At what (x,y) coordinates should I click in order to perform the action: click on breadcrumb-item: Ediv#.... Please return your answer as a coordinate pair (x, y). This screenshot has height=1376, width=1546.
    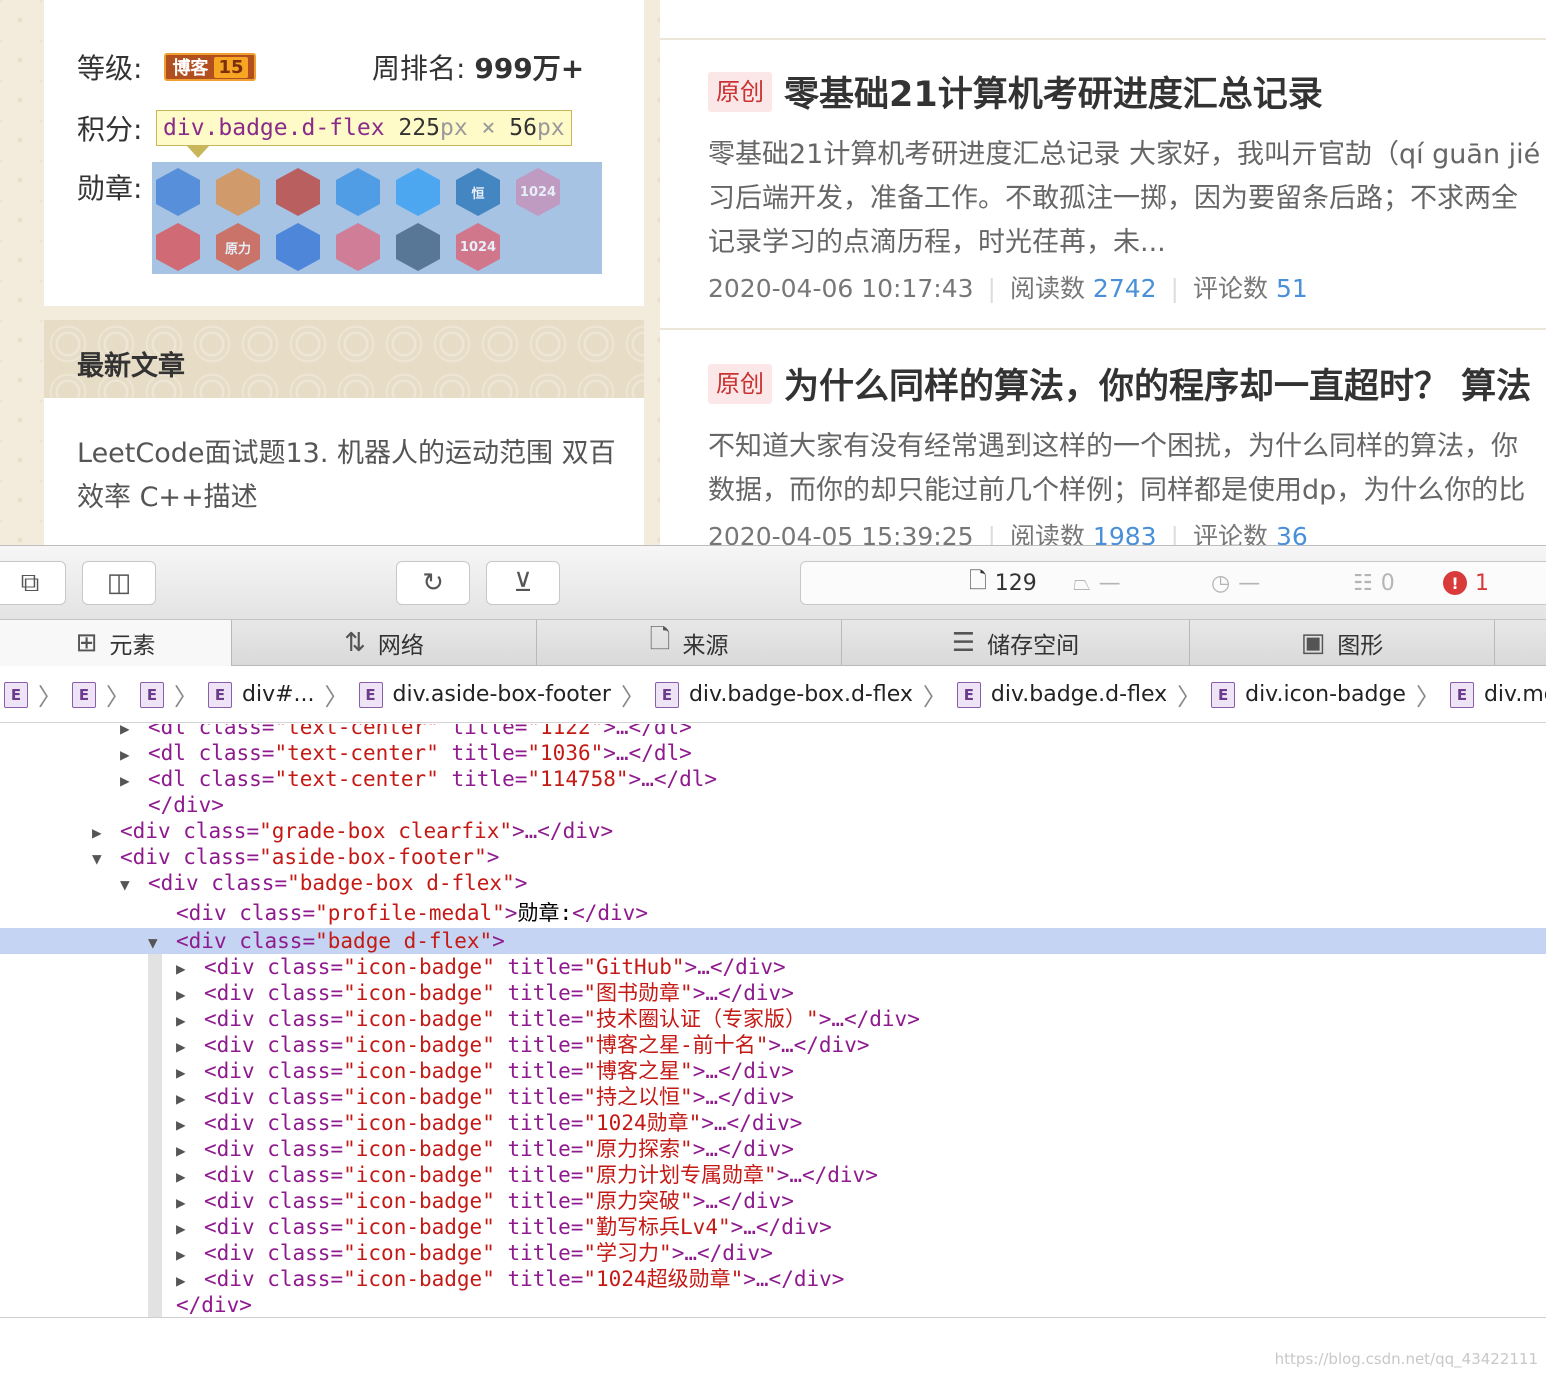
    Looking at the image, I should click on (261, 694).